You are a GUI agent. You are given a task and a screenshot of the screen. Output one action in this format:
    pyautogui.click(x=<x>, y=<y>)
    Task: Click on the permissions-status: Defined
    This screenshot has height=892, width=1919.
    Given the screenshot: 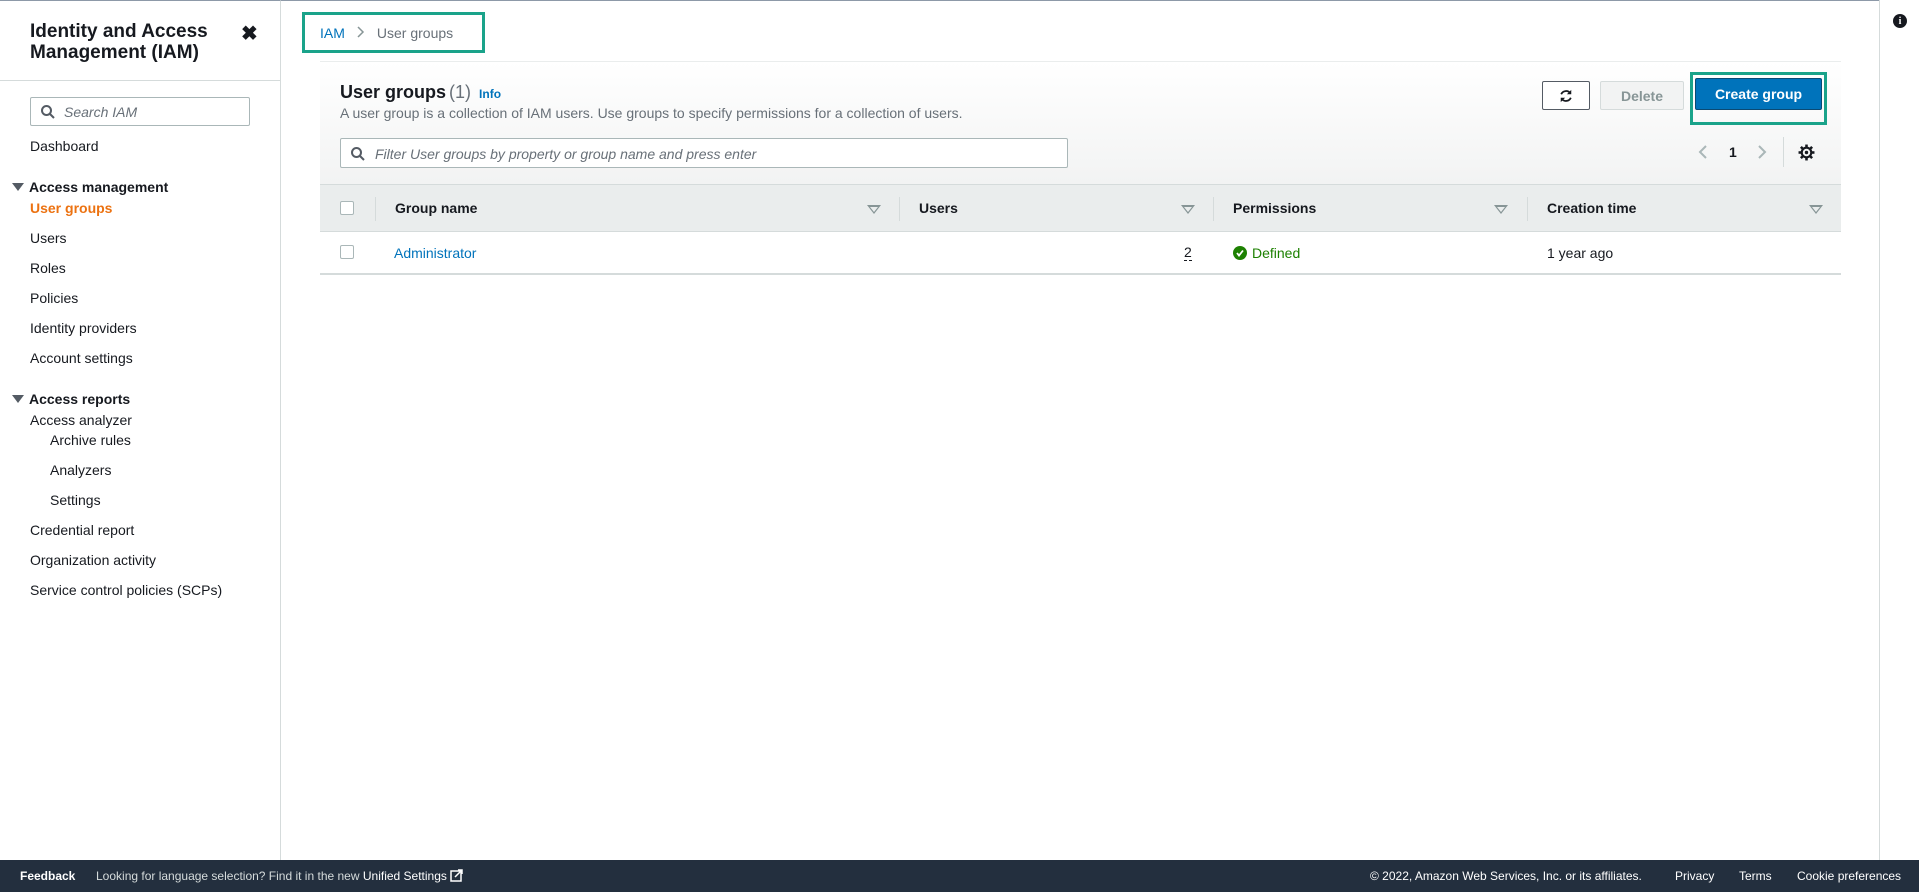 What is the action you would take?
    pyautogui.click(x=1266, y=253)
    